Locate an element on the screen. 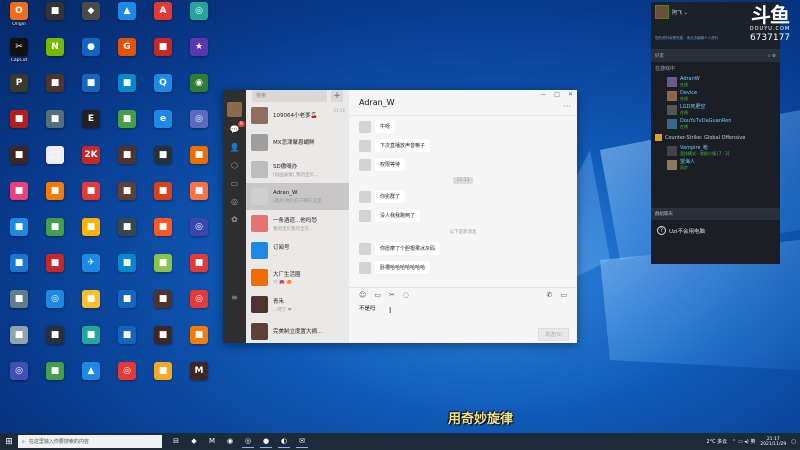  taskbar-app-icon: ◎ is located at coordinates (248, 442).